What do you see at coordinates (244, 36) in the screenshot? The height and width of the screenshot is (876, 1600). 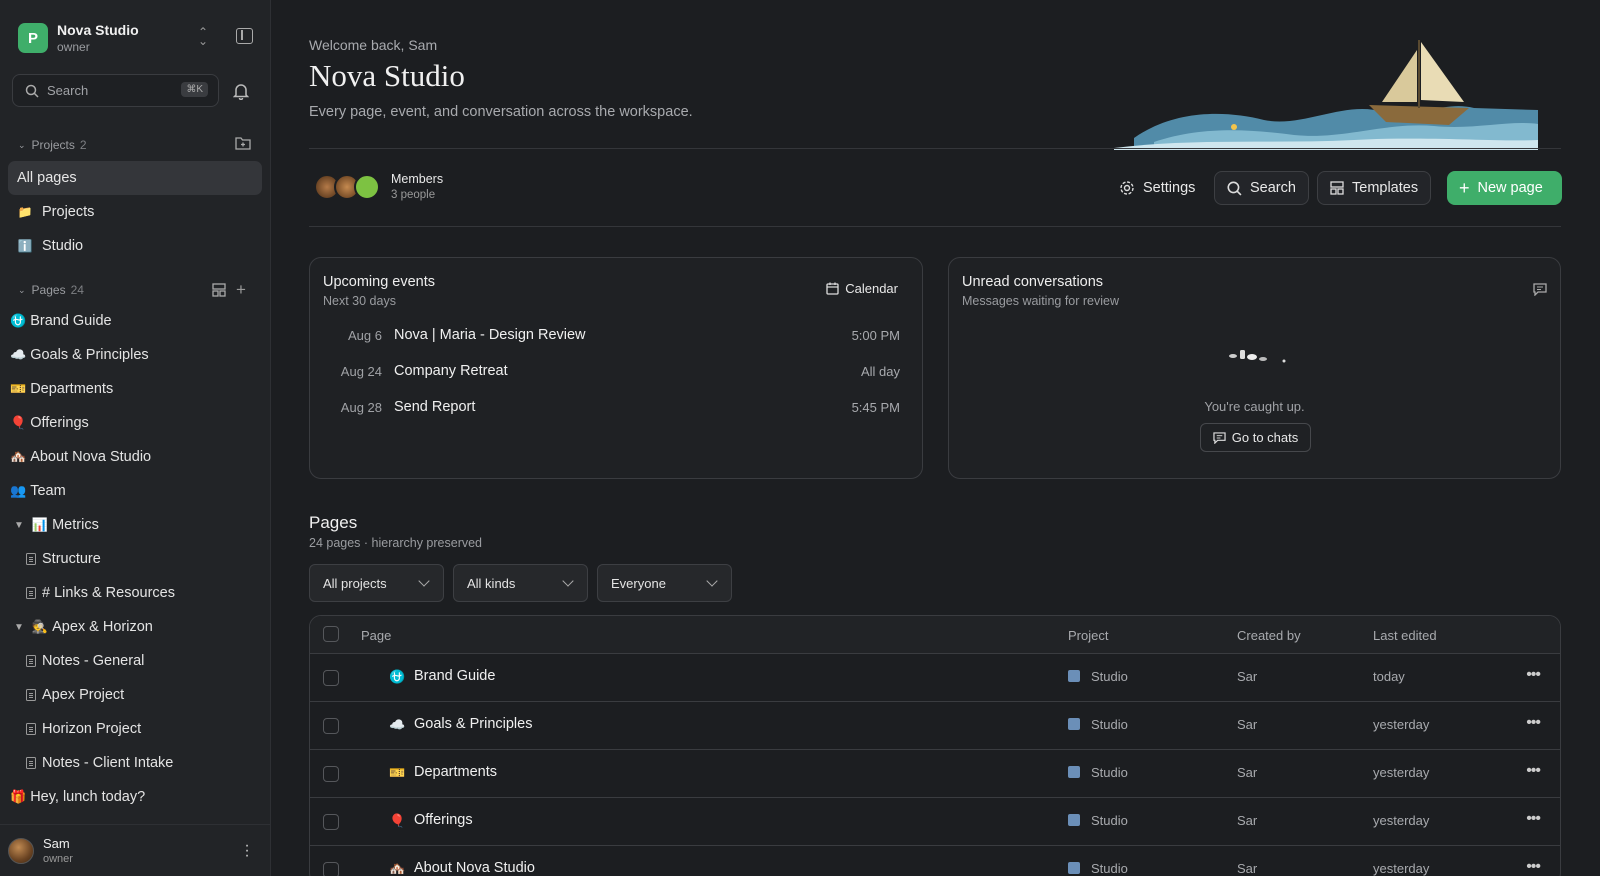 I see `sidebar-toggle-icon` at bounding box center [244, 36].